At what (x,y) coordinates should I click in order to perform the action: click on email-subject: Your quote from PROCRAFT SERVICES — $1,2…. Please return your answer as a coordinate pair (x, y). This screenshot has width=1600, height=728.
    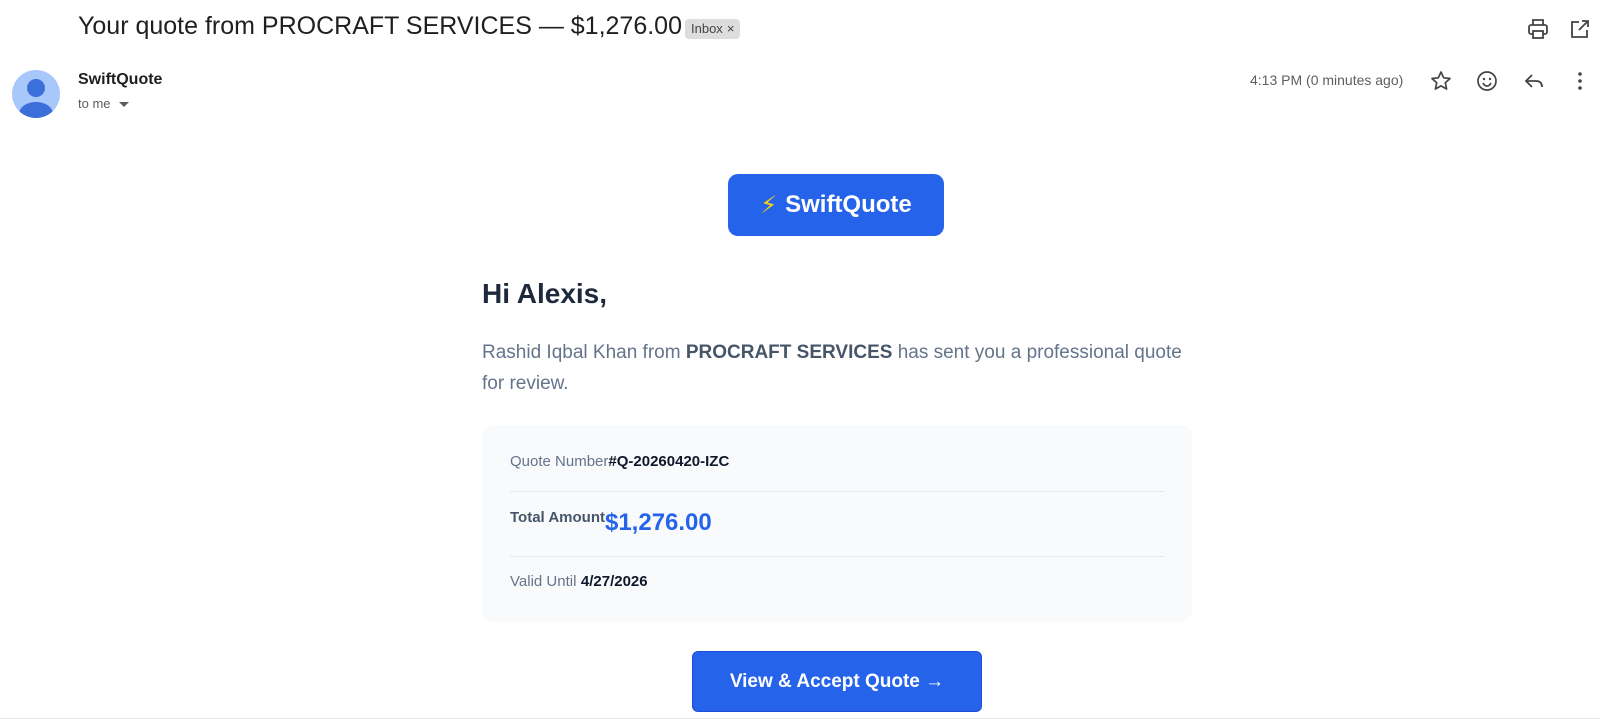
    Looking at the image, I should click on (380, 26).